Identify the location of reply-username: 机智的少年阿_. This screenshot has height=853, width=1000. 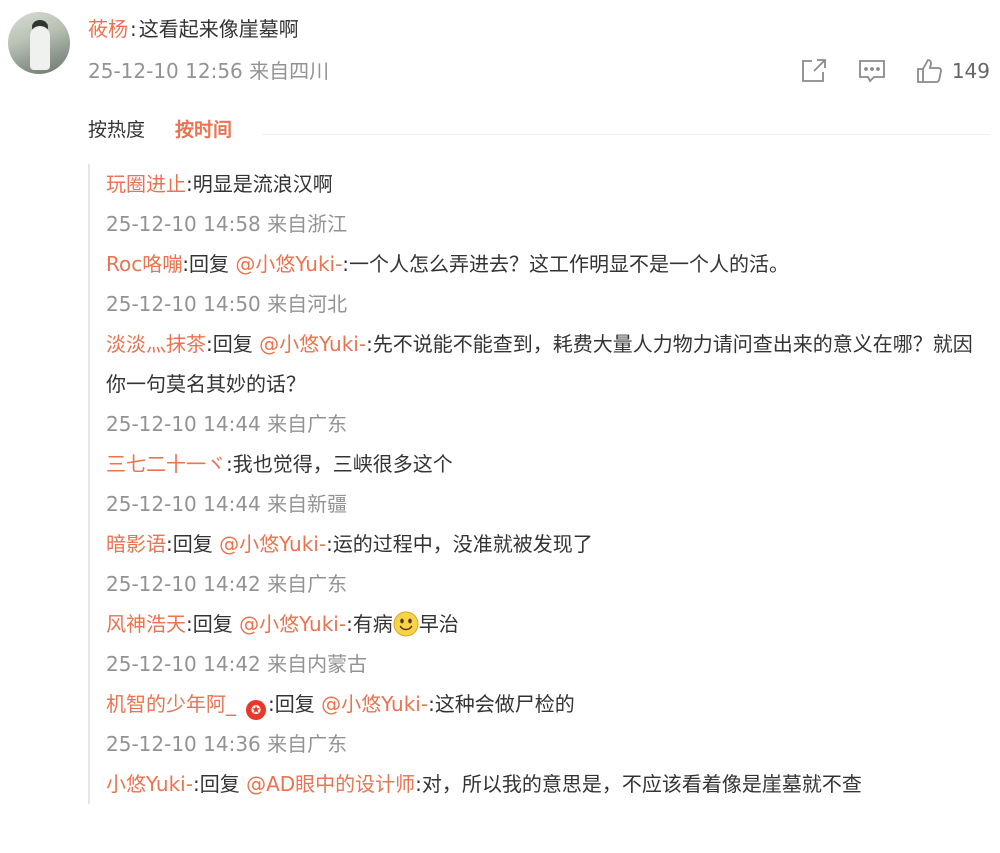
(171, 704).